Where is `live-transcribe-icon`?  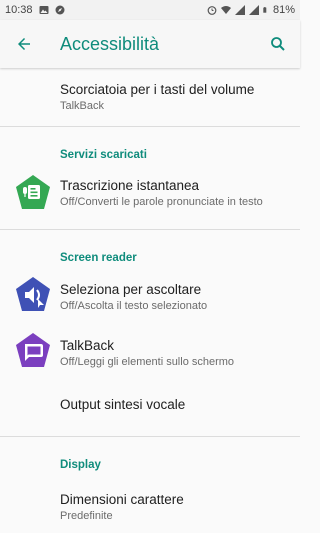 live-transcribe-icon is located at coordinates (33, 192).